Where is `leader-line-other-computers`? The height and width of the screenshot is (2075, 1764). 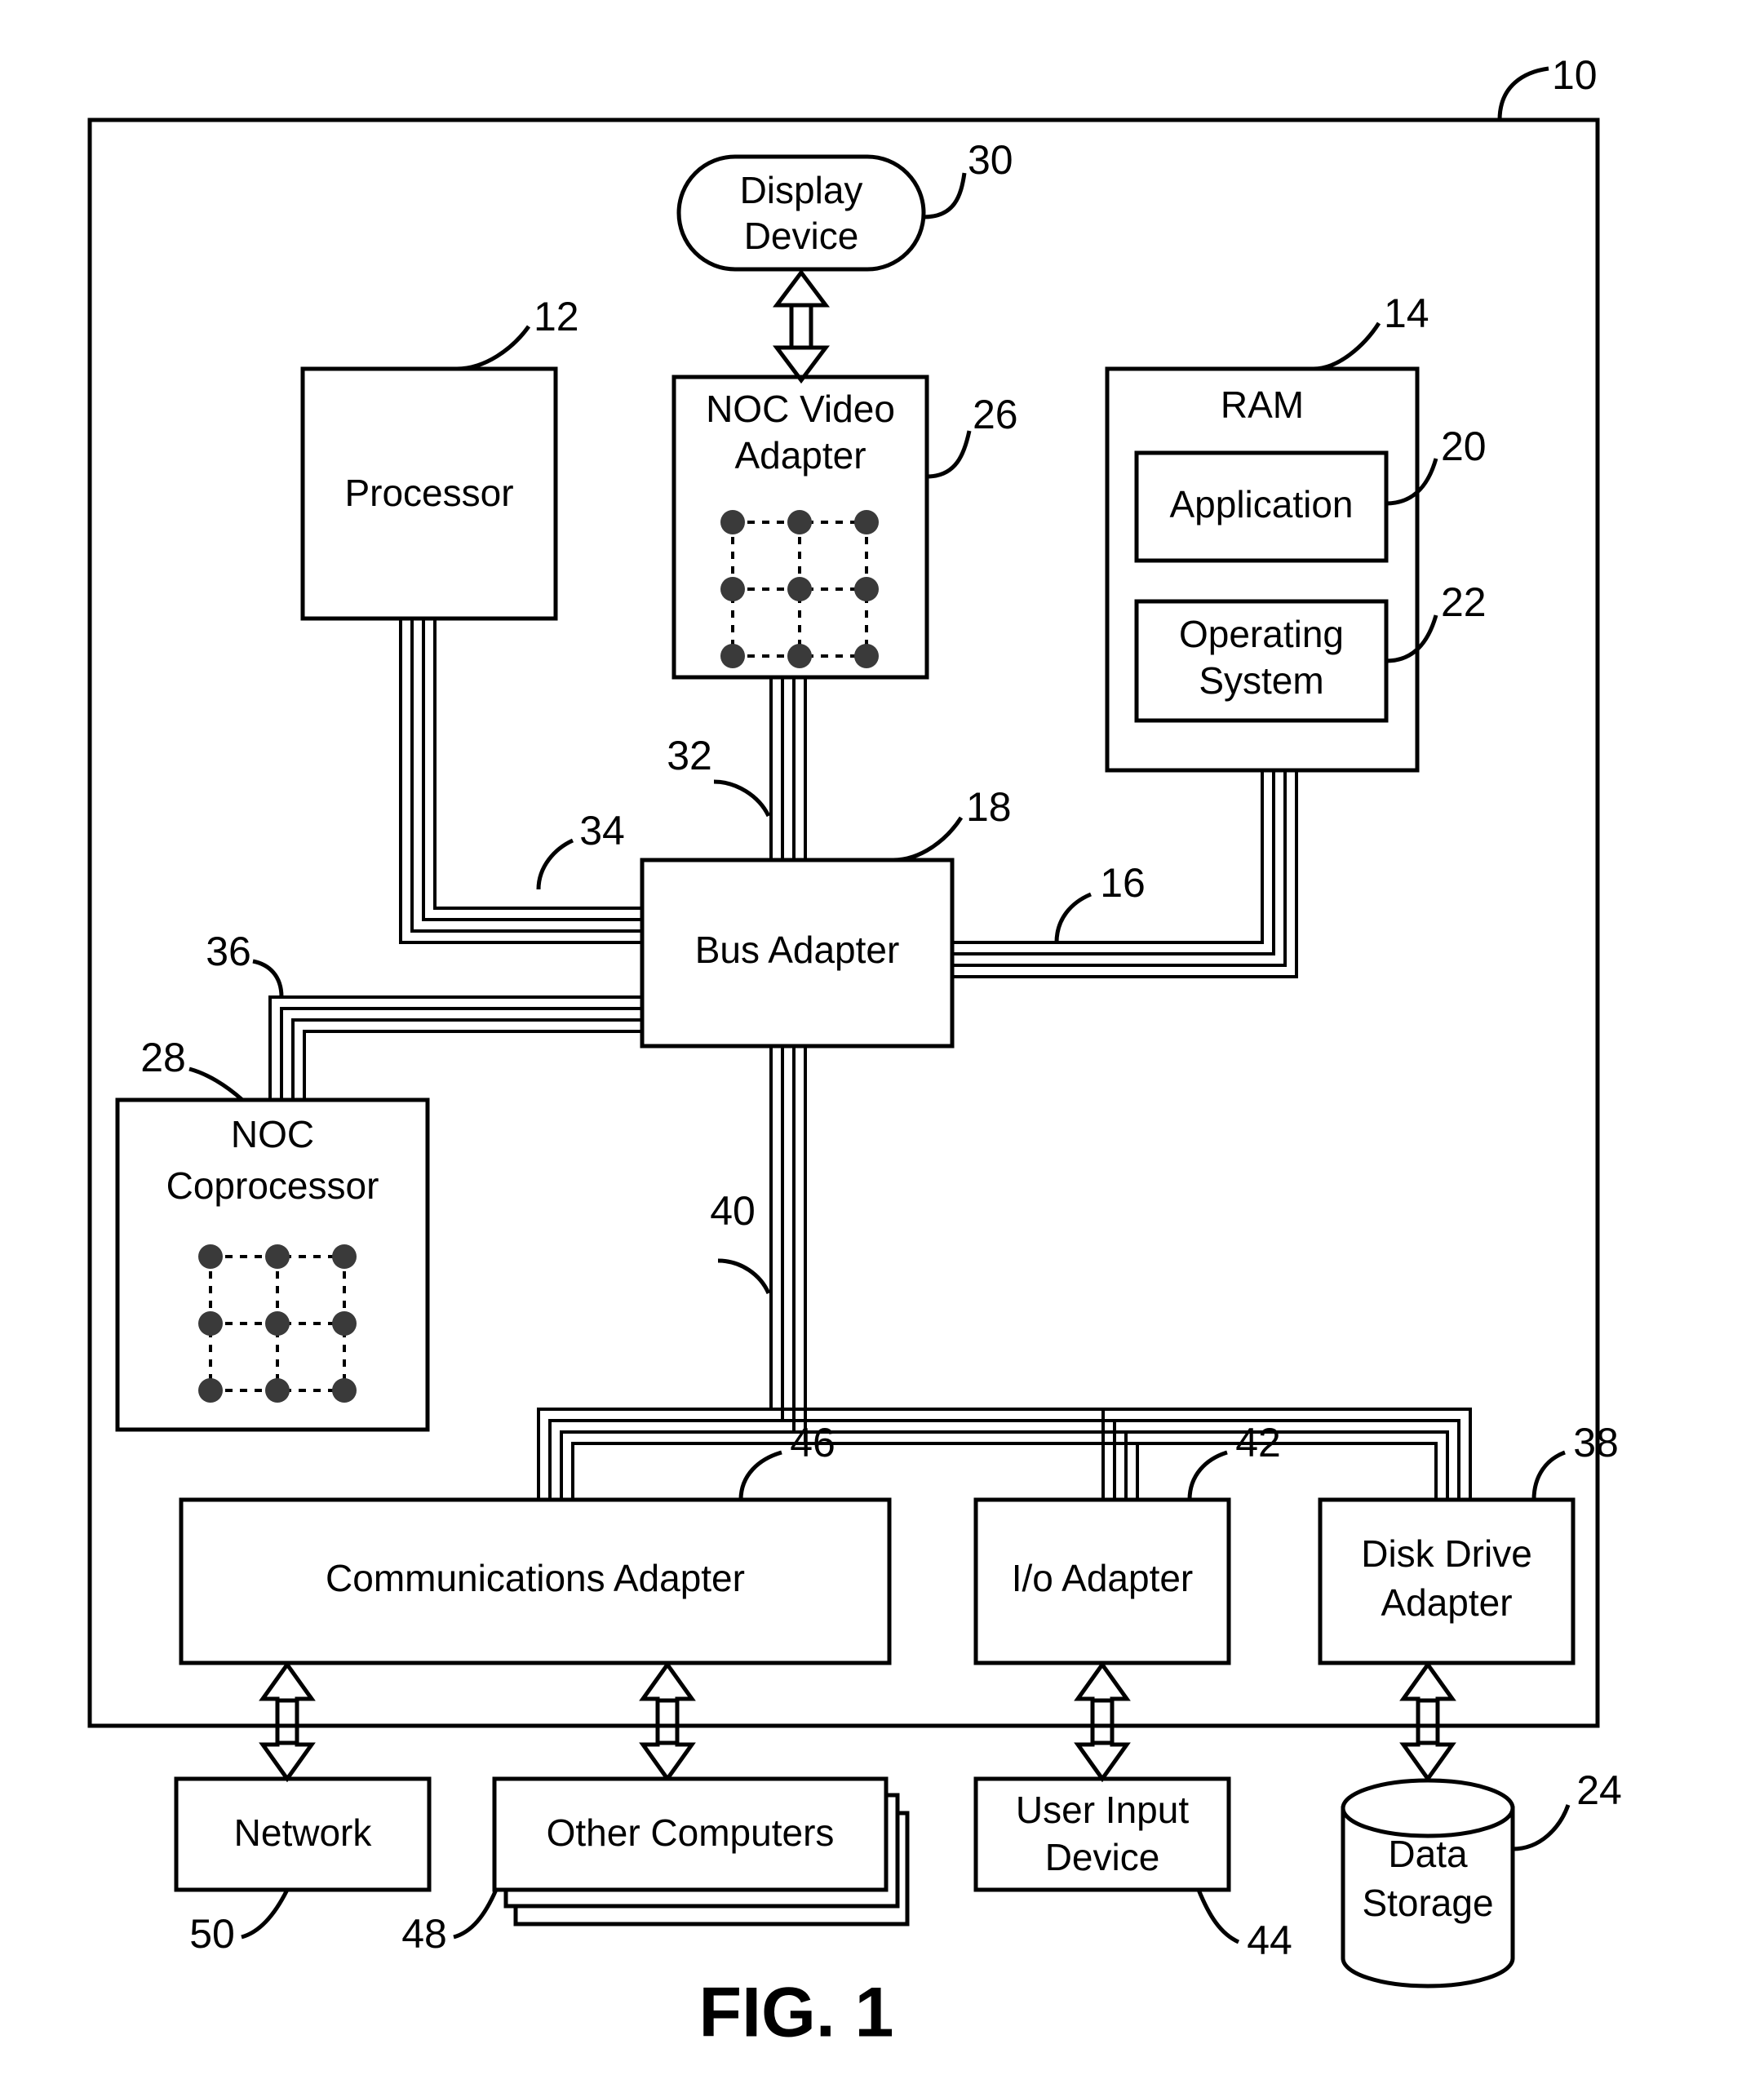
leader-line-other-computers is located at coordinates (476, 1914).